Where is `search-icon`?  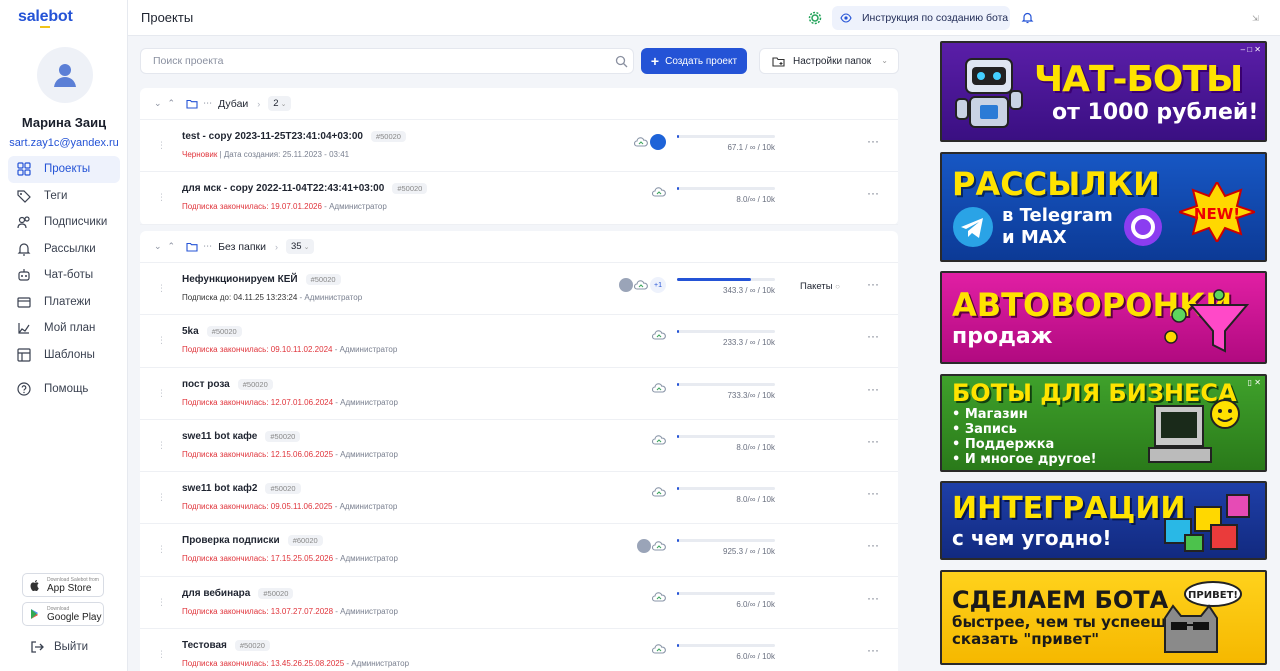
search-icon is located at coordinates (621, 61).